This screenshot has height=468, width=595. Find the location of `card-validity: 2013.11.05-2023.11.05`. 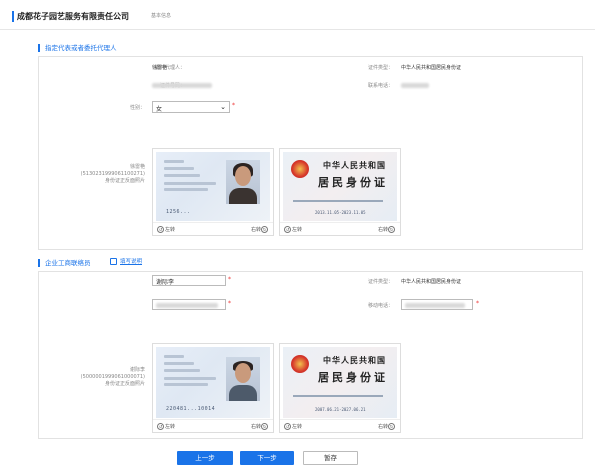

card-validity: 2013.11.05-2023.11.05 is located at coordinates (340, 212).